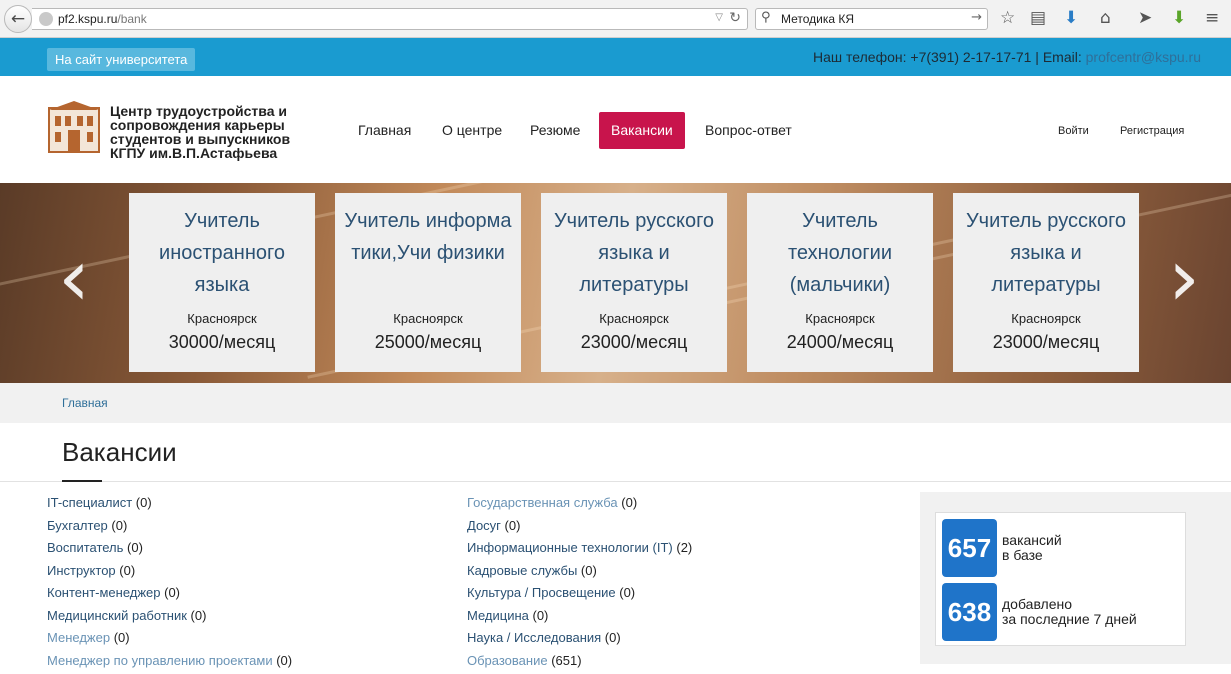  What do you see at coordinates (1105, 18) in the screenshot?
I see `home-icon: ⌂` at bounding box center [1105, 18].